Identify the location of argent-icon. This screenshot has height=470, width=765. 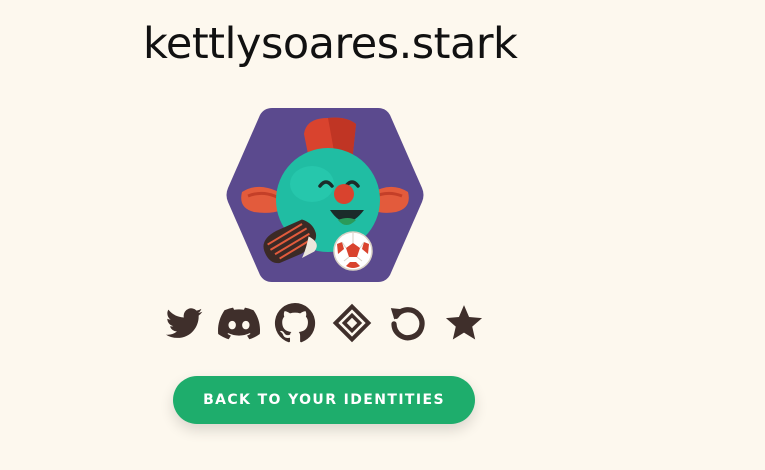
(352, 323).